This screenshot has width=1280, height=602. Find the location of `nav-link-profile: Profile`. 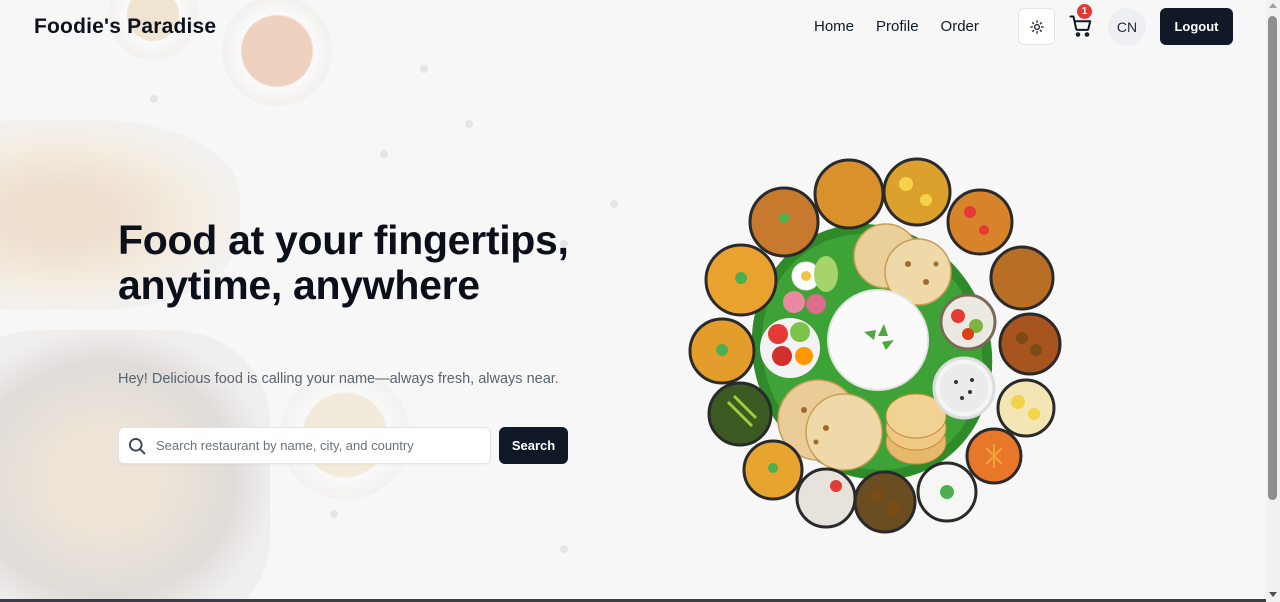

nav-link-profile: Profile is located at coordinates (897, 26).